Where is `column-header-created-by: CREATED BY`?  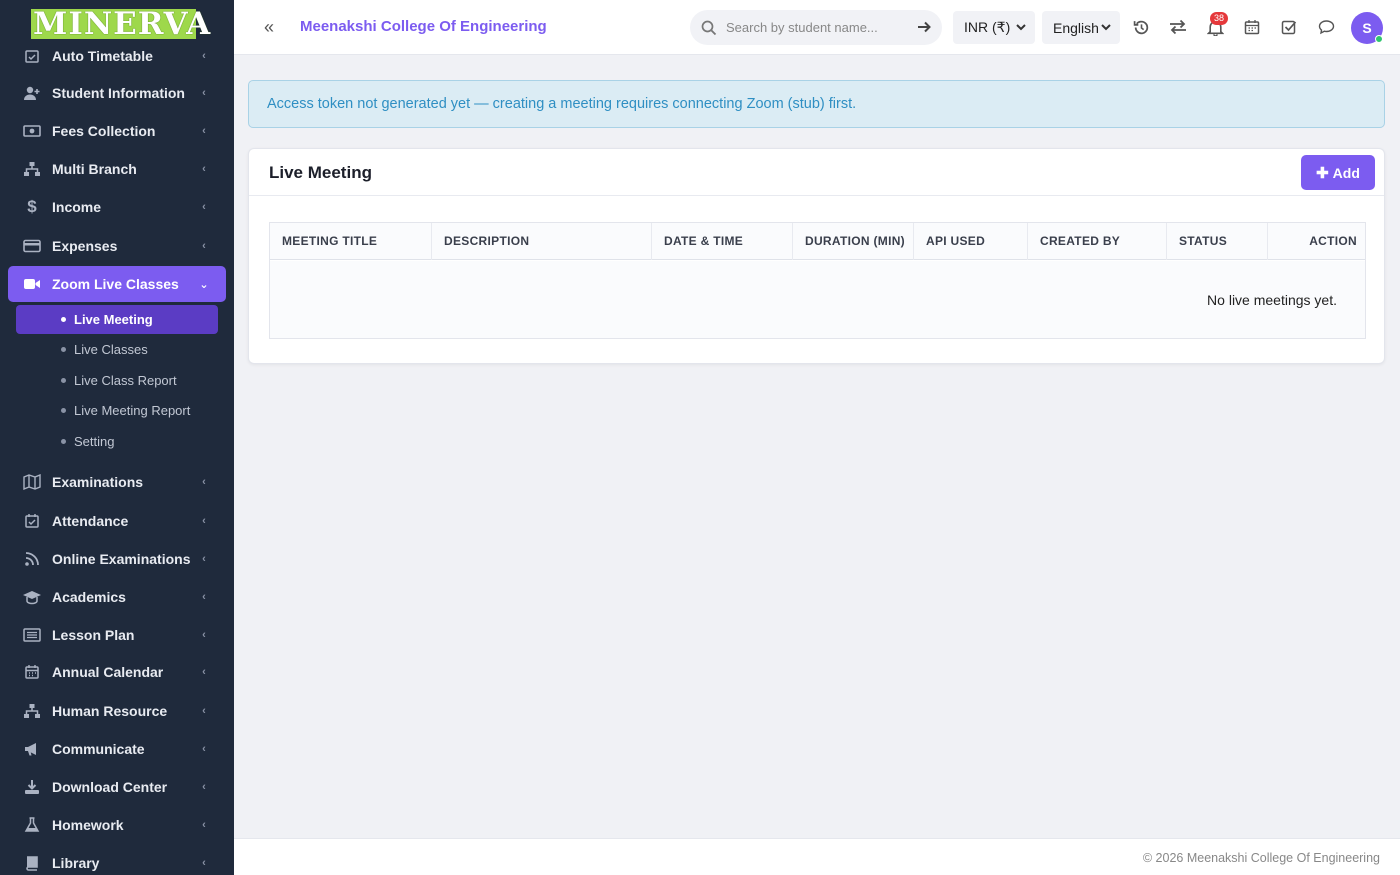 column-header-created-by: CREATED BY is located at coordinates (1097, 241).